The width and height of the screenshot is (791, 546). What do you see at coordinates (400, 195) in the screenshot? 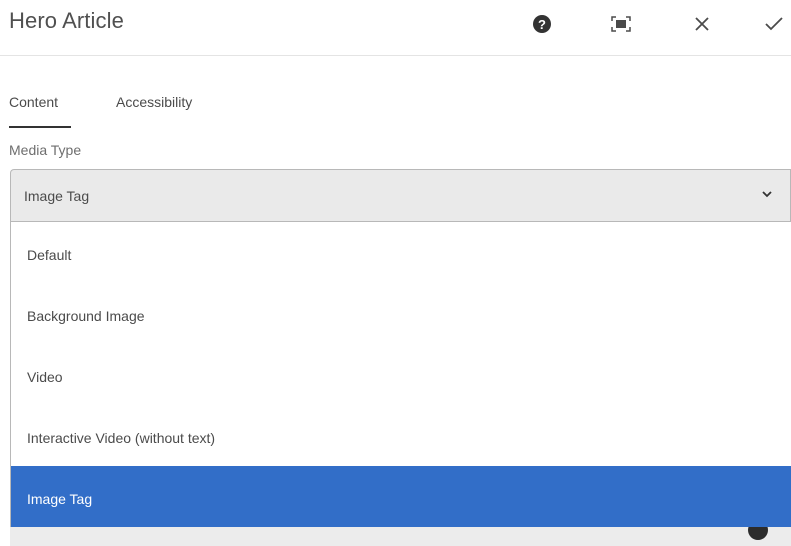
I see `media-type-select: Image Tag` at bounding box center [400, 195].